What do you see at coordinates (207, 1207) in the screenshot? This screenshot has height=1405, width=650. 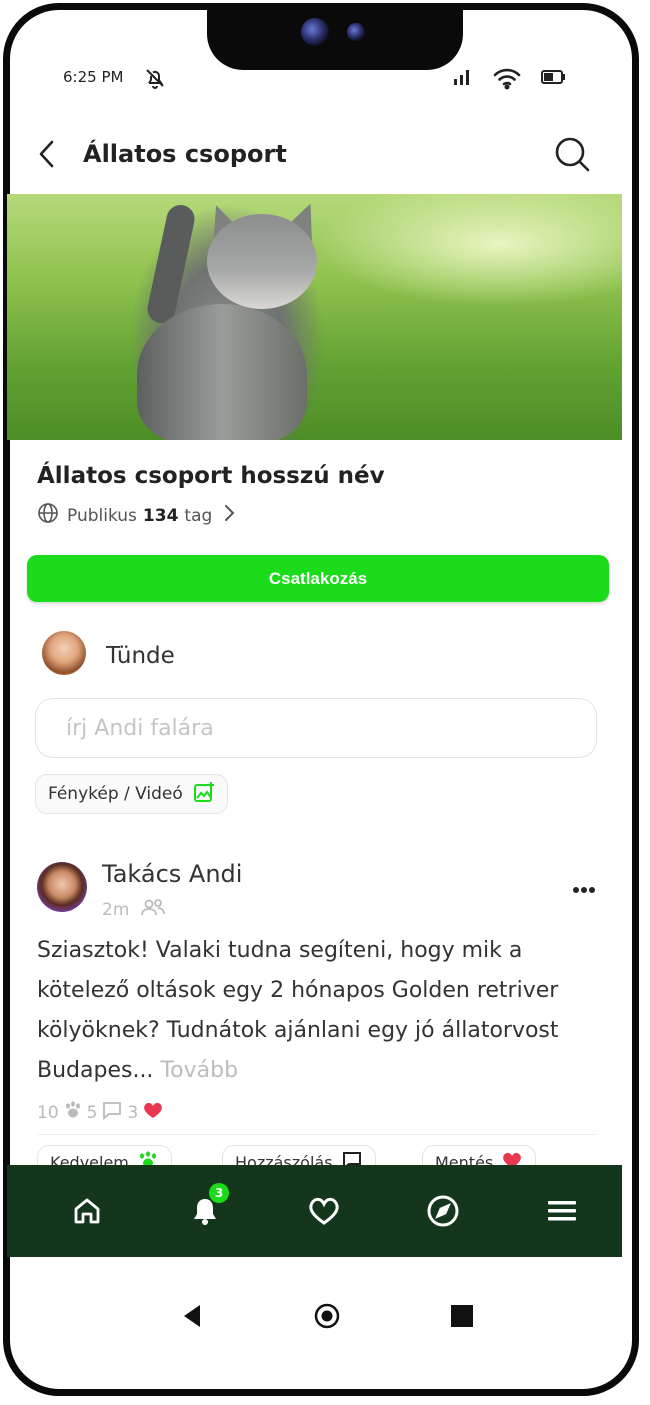 I see `bell-icon: 3` at bounding box center [207, 1207].